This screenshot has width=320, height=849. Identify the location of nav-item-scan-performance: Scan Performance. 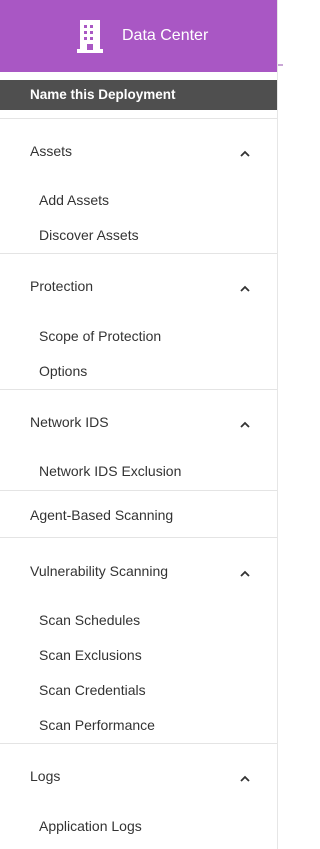
(97, 725).